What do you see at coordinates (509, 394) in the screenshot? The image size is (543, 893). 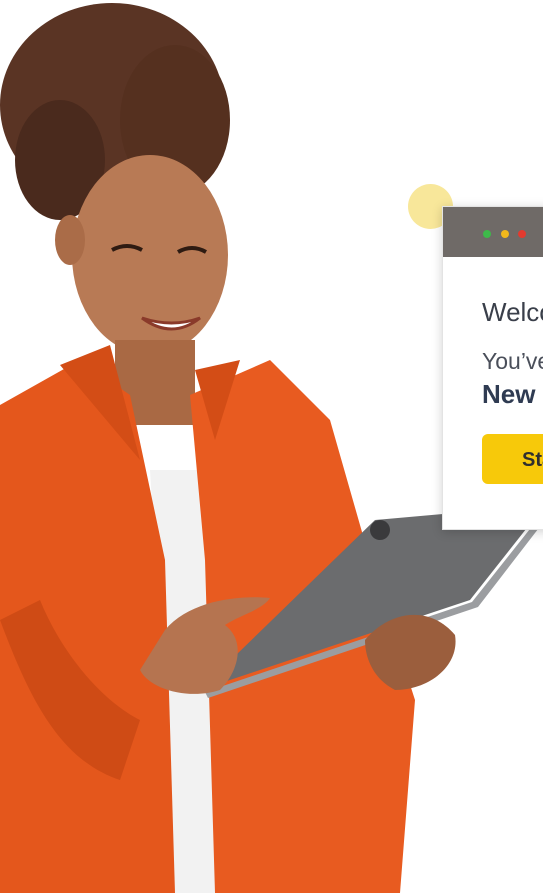 I see `welcome-highlight: New` at bounding box center [509, 394].